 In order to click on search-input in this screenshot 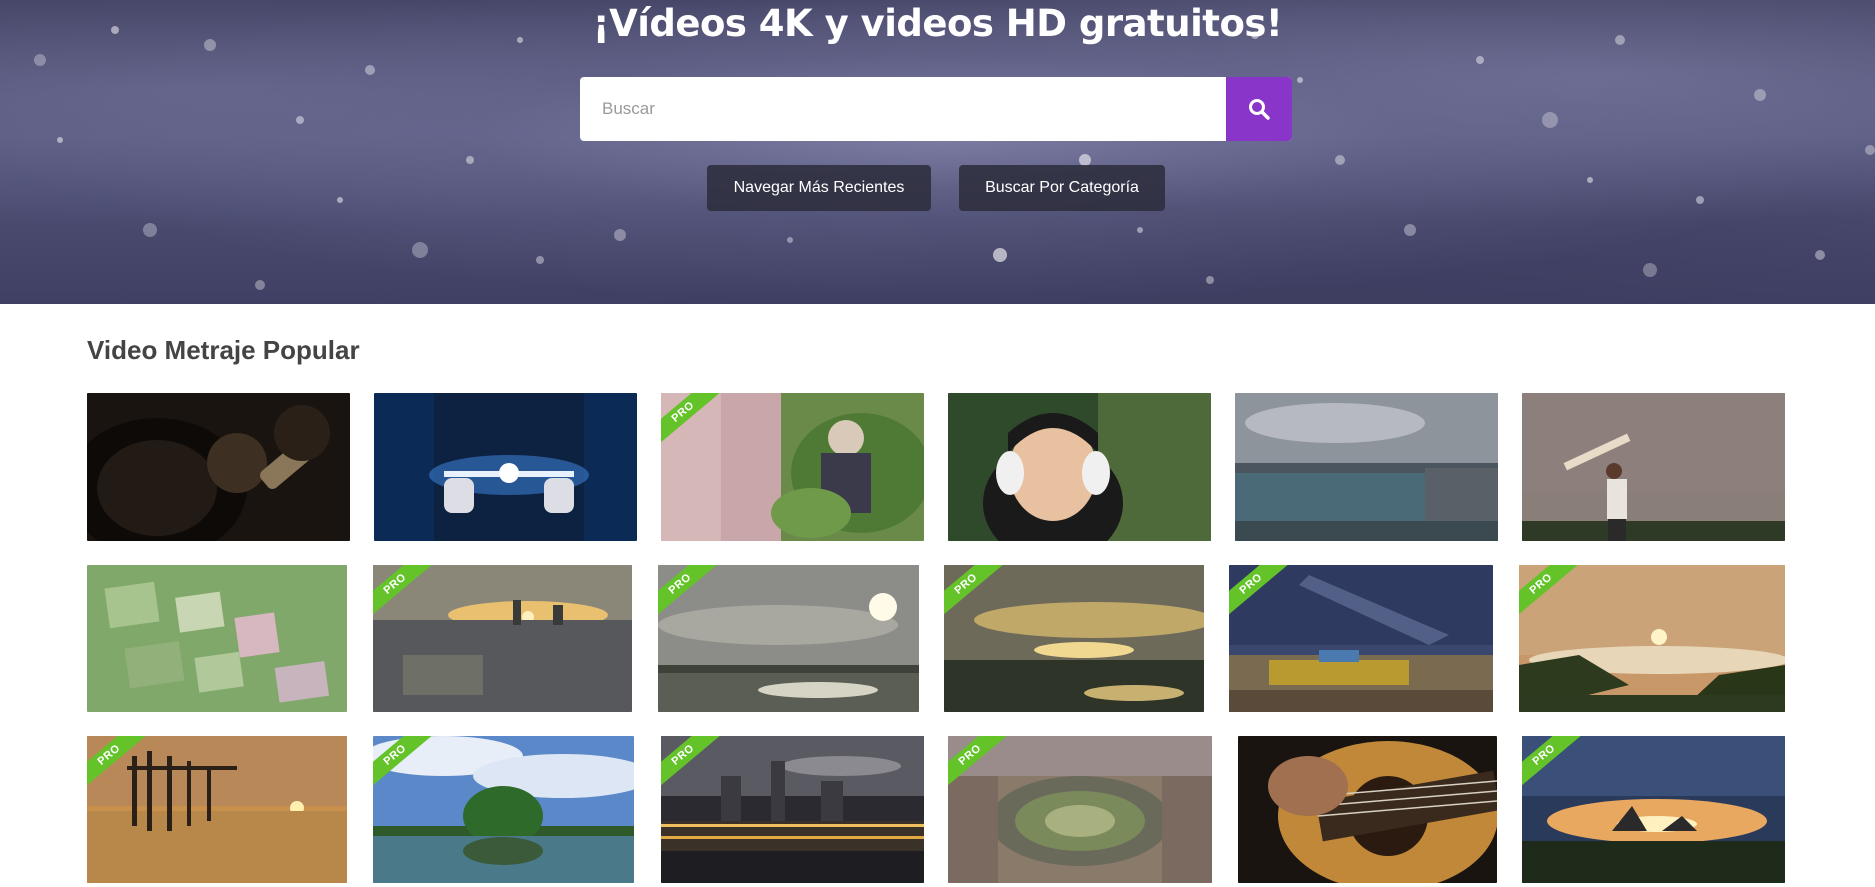, I will do `click(903, 109)`.